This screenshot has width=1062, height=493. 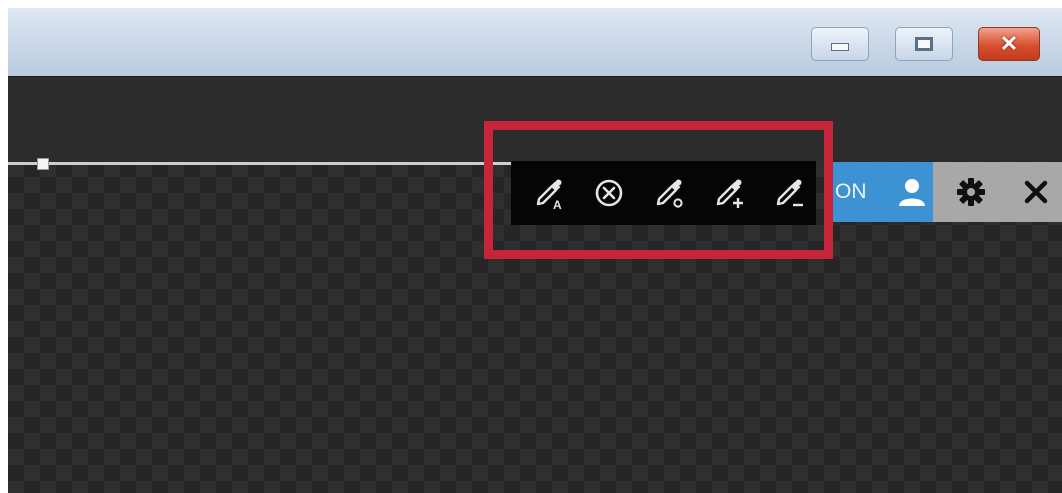 I want to click on right-toolbar: ON, so click(x=947, y=192).